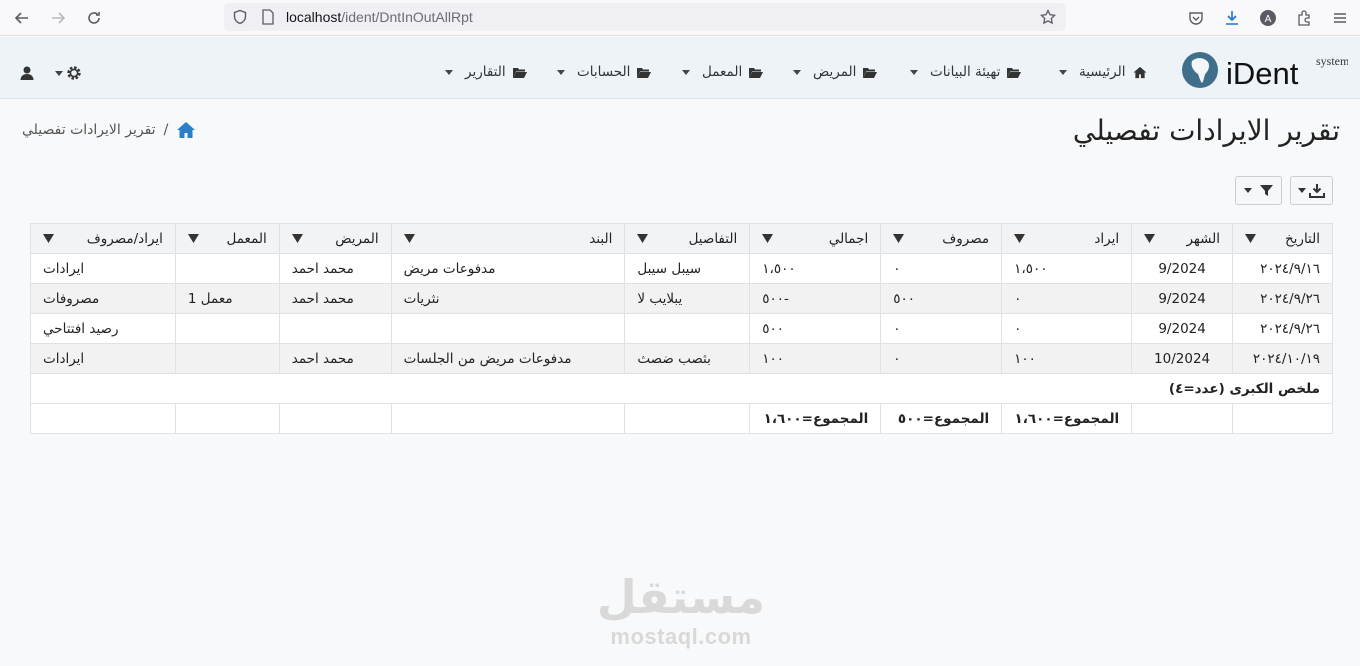  What do you see at coordinates (1258, 190) in the screenshot?
I see `filter-dropdown-button` at bounding box center [1258, 190].